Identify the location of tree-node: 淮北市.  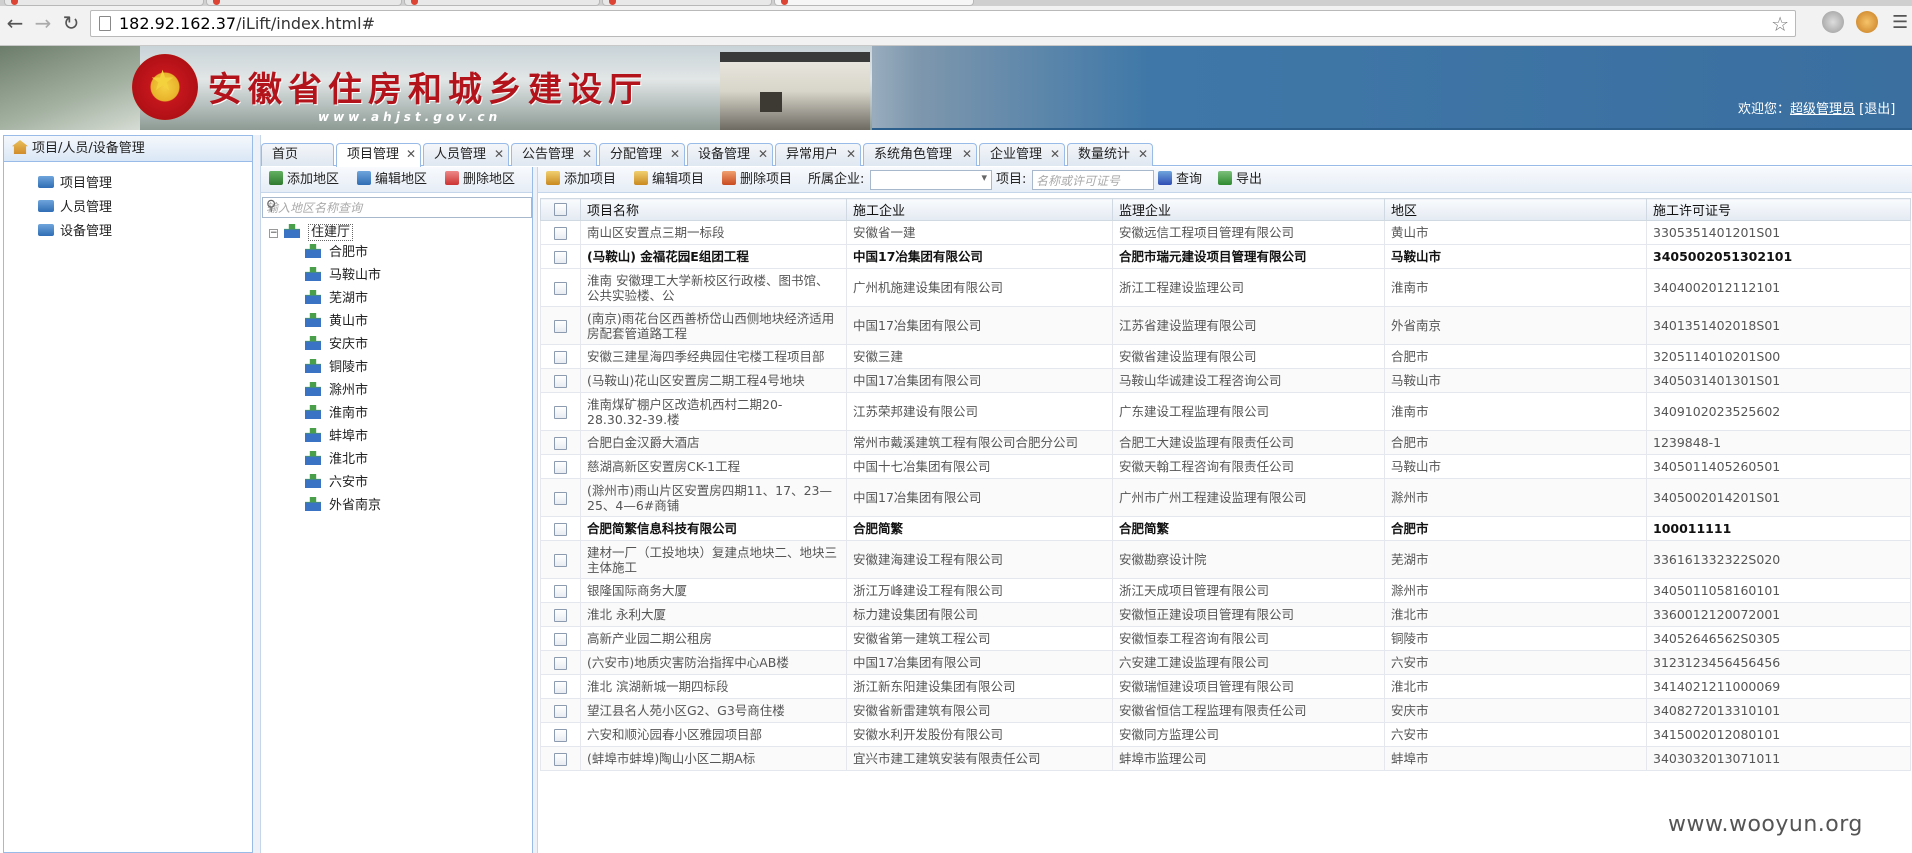
(336, 460).